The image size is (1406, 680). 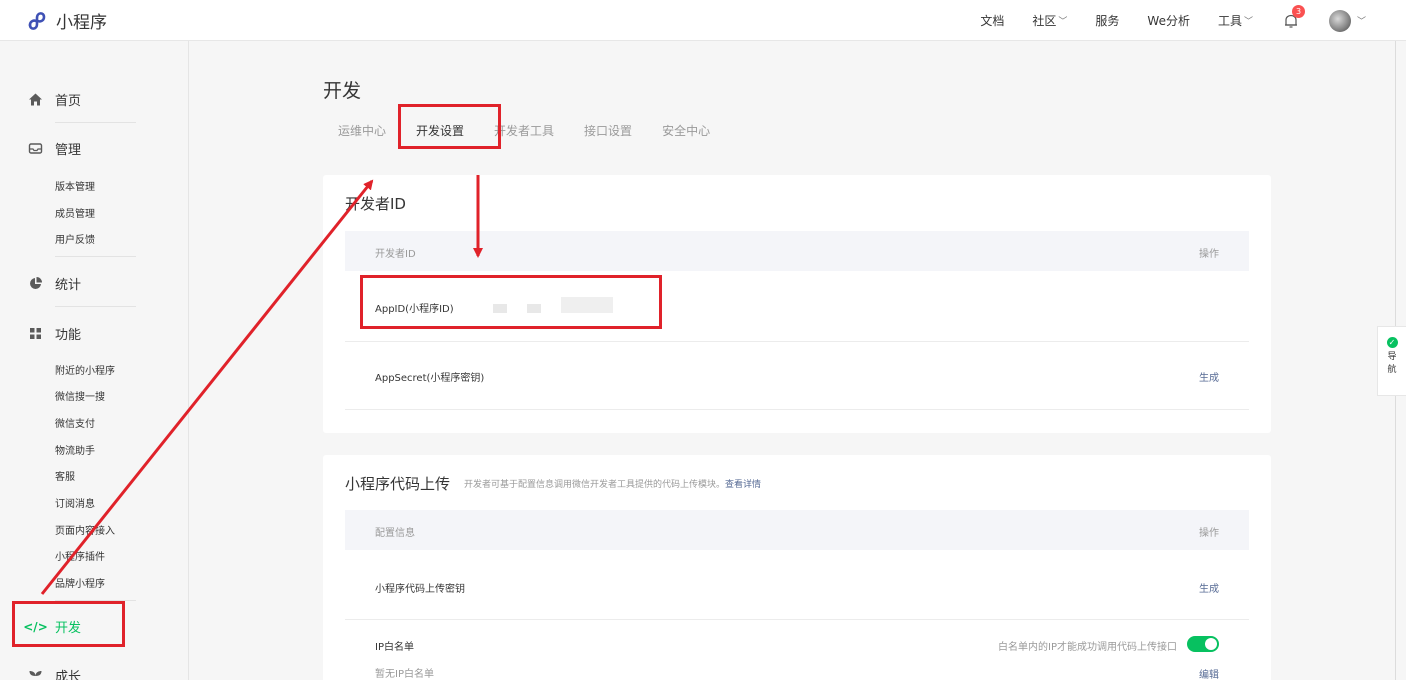 I want to click on grid-icon, so click(x=35, y=333).